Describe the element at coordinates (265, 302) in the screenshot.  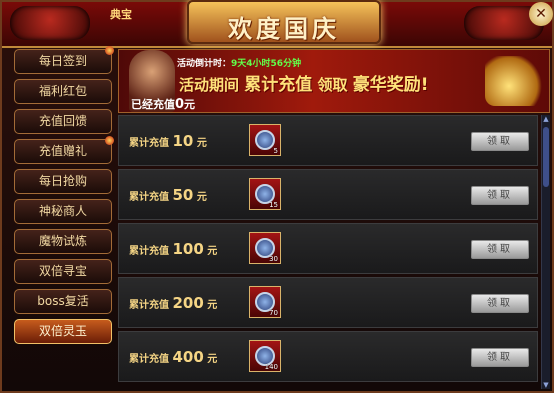
I see `reward-item-slot: 70` at that location.